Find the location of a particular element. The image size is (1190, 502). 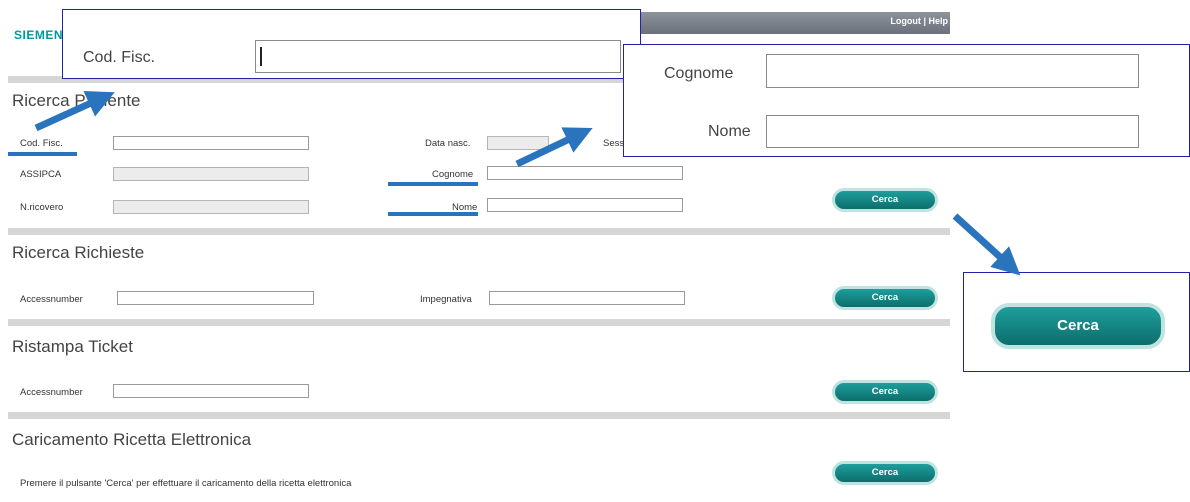

arrow-to-codfisc is located at coordinates (74, 111).